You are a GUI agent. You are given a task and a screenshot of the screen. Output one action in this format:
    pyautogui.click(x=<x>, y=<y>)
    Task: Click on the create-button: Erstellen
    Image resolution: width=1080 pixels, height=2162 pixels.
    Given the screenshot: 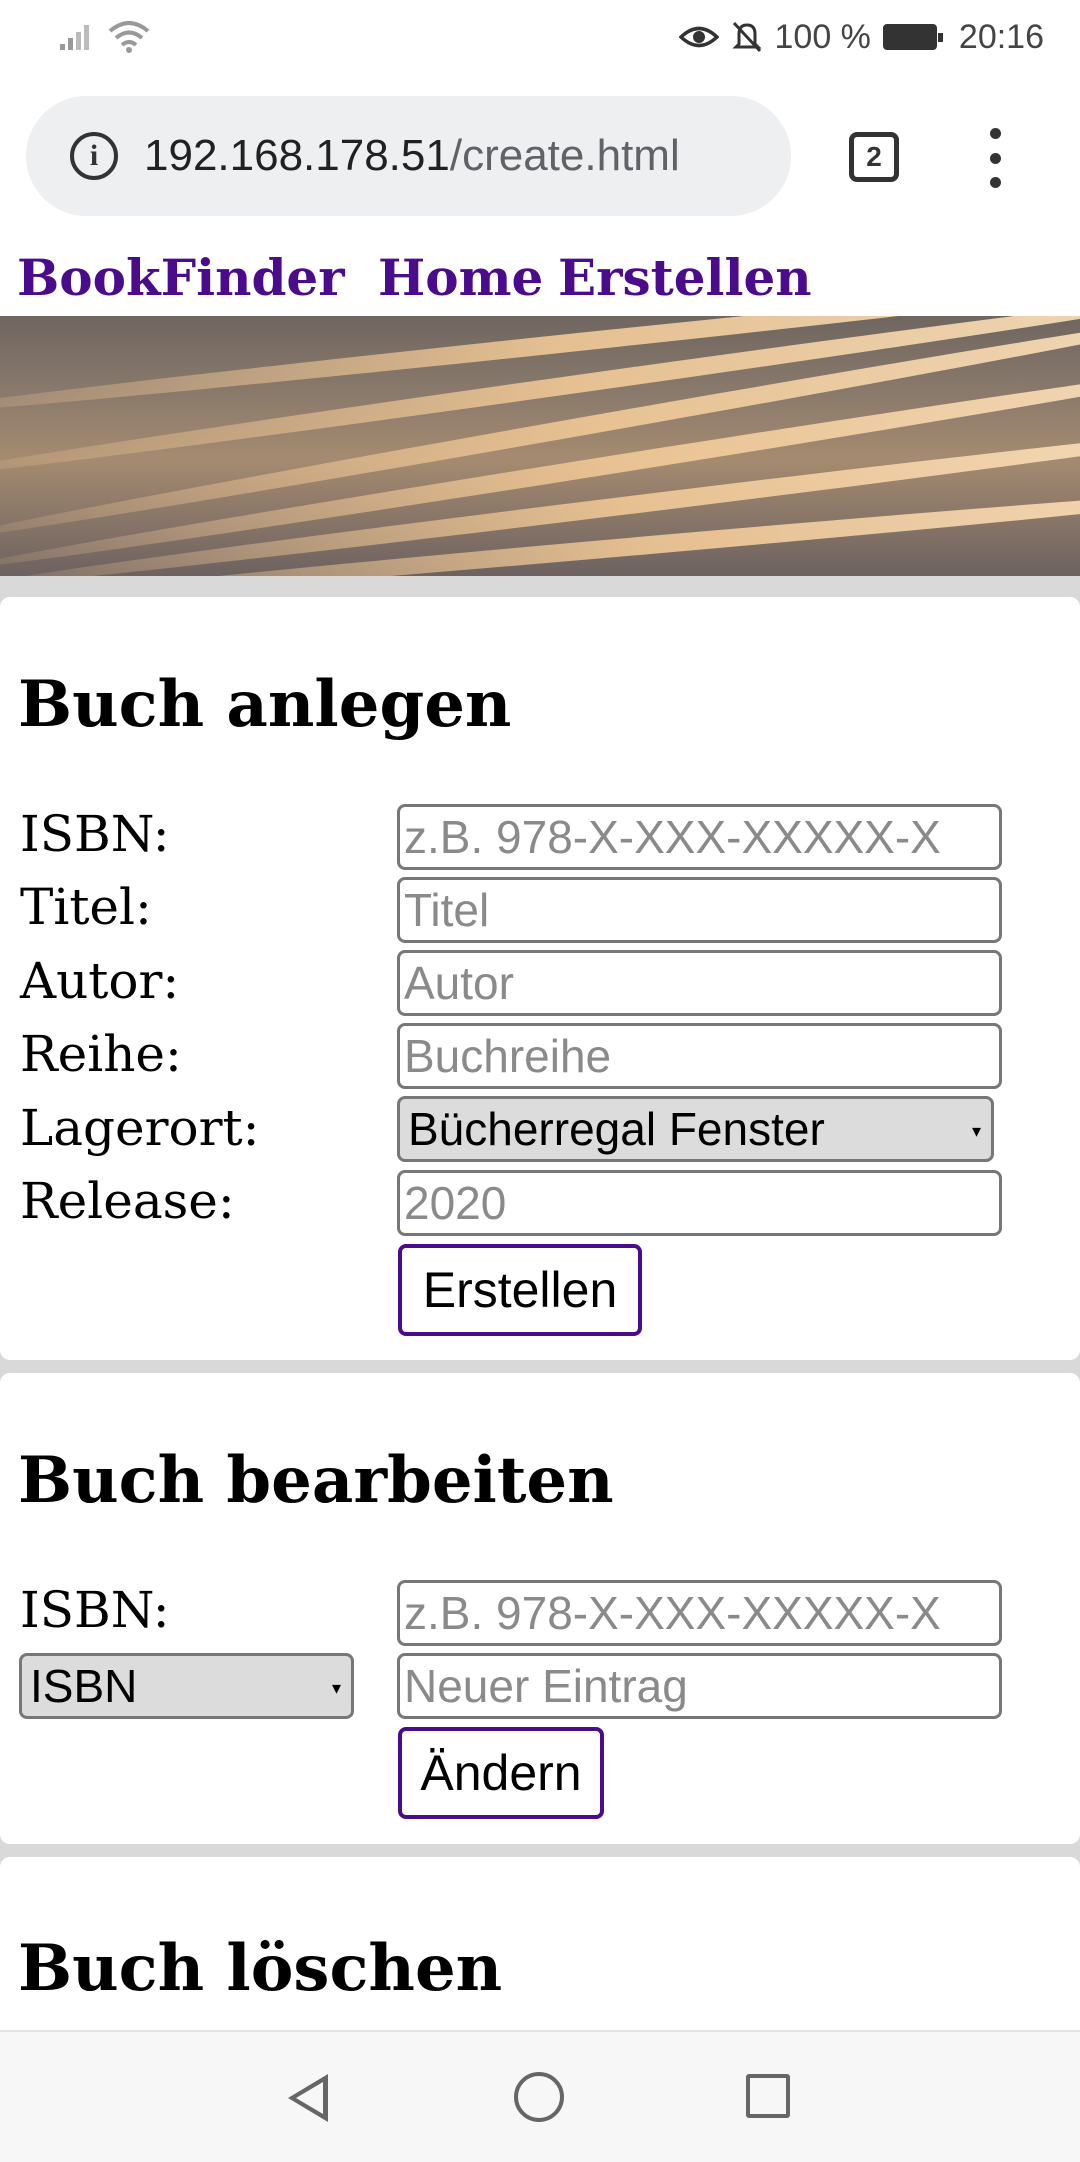 What is the action you would take?
    pyautogui.click(x=520, y=1290)
    